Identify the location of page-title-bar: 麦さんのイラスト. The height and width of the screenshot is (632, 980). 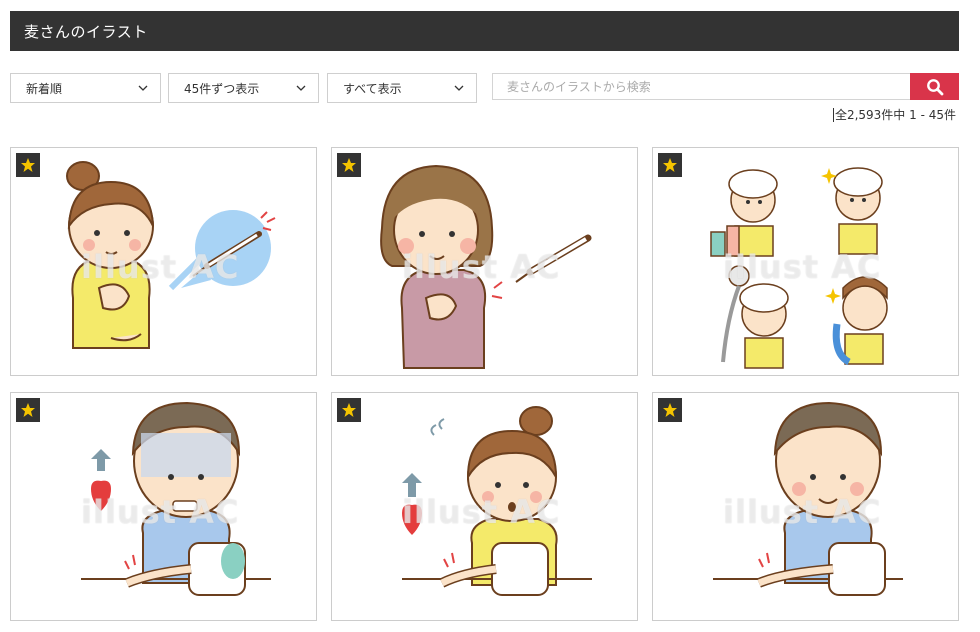
(484, 31).